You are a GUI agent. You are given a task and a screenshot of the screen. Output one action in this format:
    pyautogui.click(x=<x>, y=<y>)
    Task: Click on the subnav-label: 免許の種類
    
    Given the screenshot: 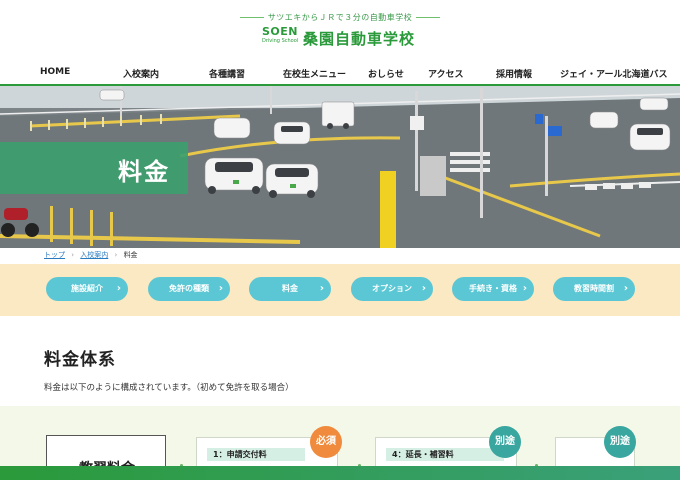 What is the action you would take?
    pyautogui.click(x=189, y=288)
    